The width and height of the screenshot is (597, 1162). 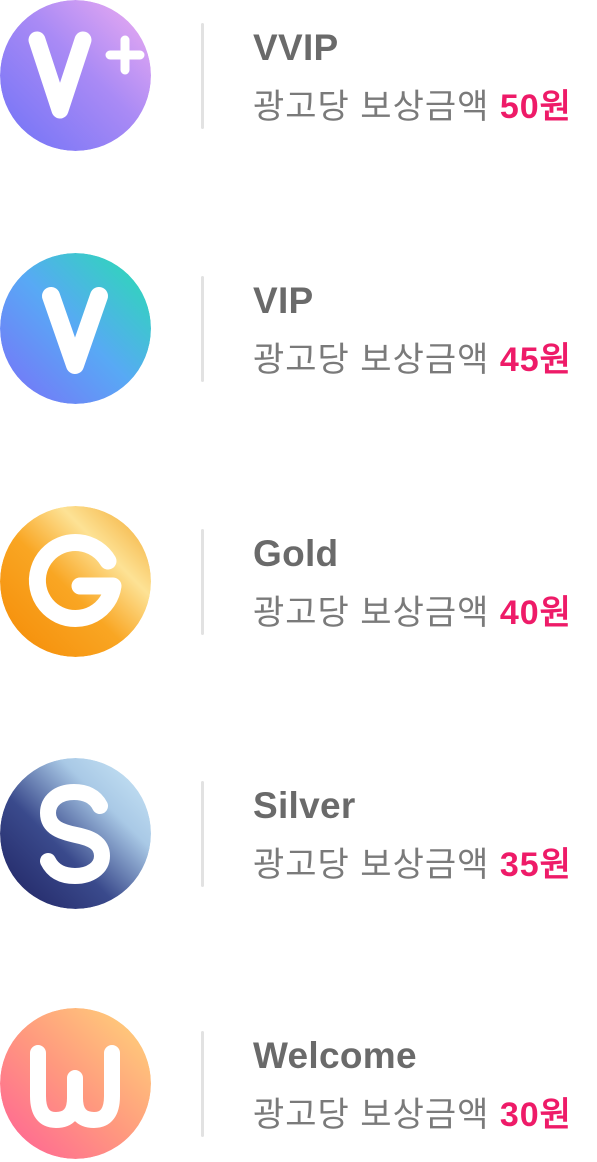 What do you see at coordinates (535, 1115) in the screenshot?
I see `reward-amount: 30원` at bounding box center [535, 1115].